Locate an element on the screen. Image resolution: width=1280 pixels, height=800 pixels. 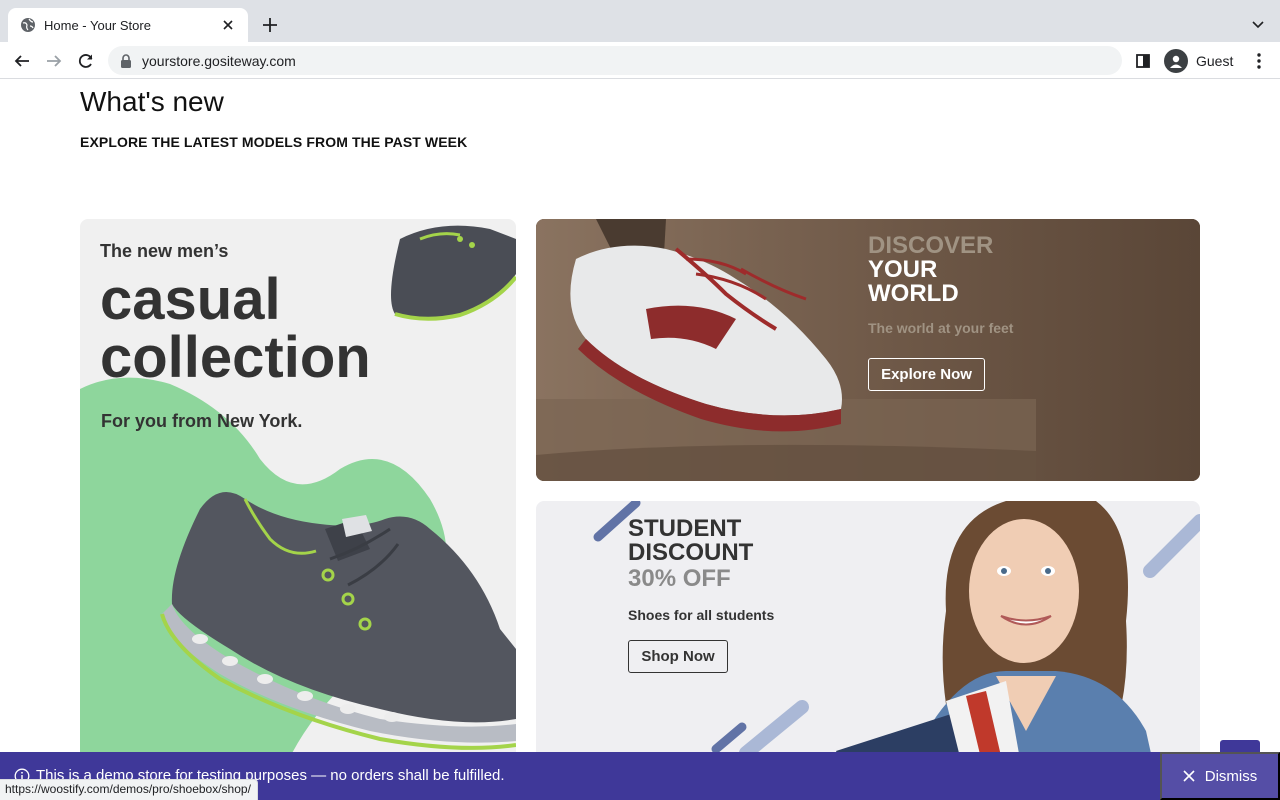
casual-headline-line1: casual is located at coordinates (190, 299).